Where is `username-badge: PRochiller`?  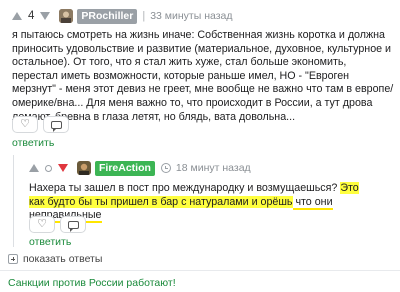 username-badge: PRochiller is located at coordinates (107, 16).